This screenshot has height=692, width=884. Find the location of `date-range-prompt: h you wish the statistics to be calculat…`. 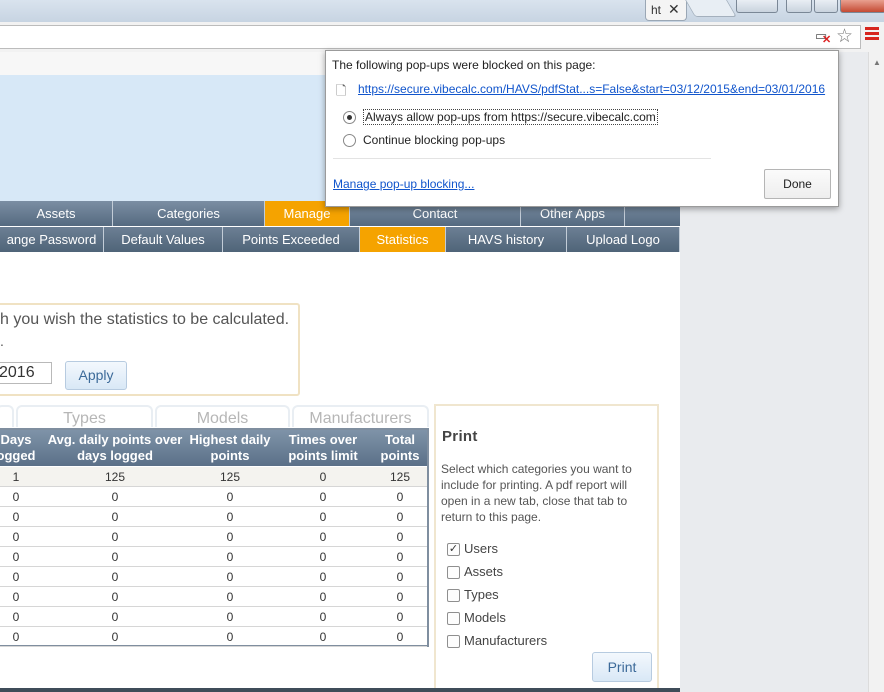

date-range-prompt: h you wish the statistics to be calculat… is located at coordinates (145, 319).